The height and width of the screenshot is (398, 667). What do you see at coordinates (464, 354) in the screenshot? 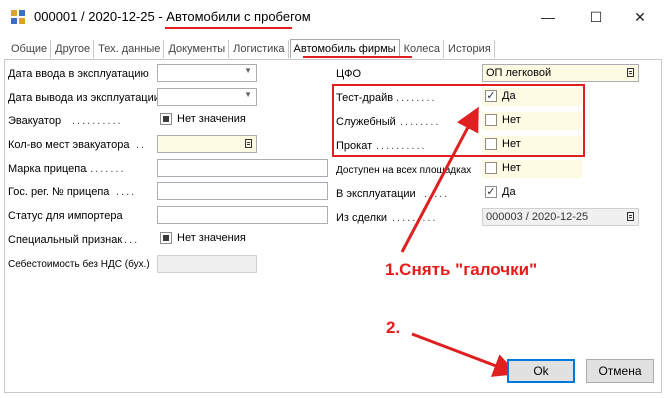
I see `arrow-to-ok` at bounding box center [464, 354].